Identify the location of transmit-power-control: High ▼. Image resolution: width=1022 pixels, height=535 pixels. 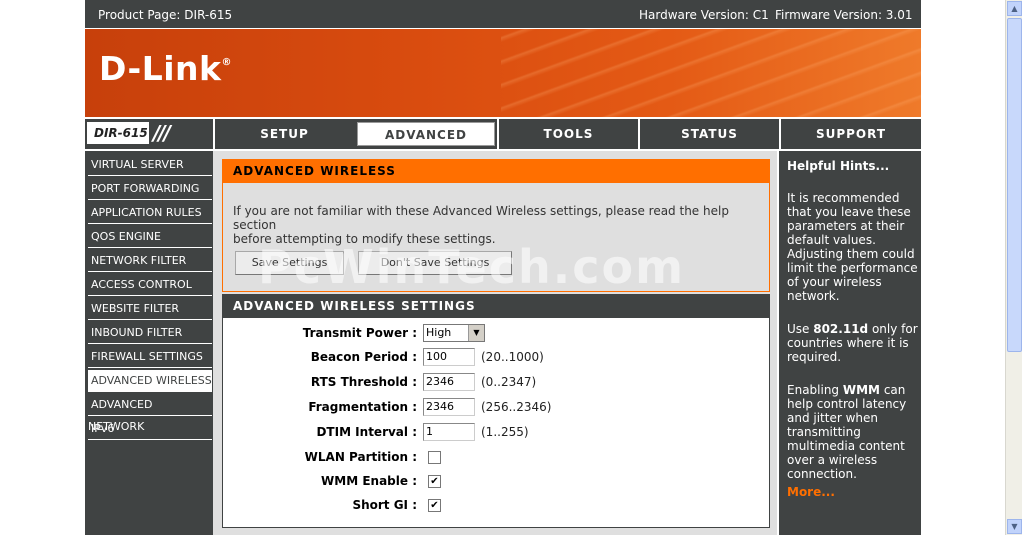
(454, 333).